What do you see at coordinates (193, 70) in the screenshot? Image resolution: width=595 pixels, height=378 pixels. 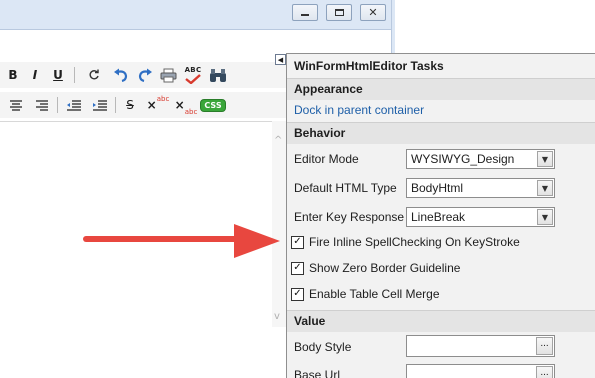 I see `spellcheck-label: ABC` at bounding box center [193, 70].